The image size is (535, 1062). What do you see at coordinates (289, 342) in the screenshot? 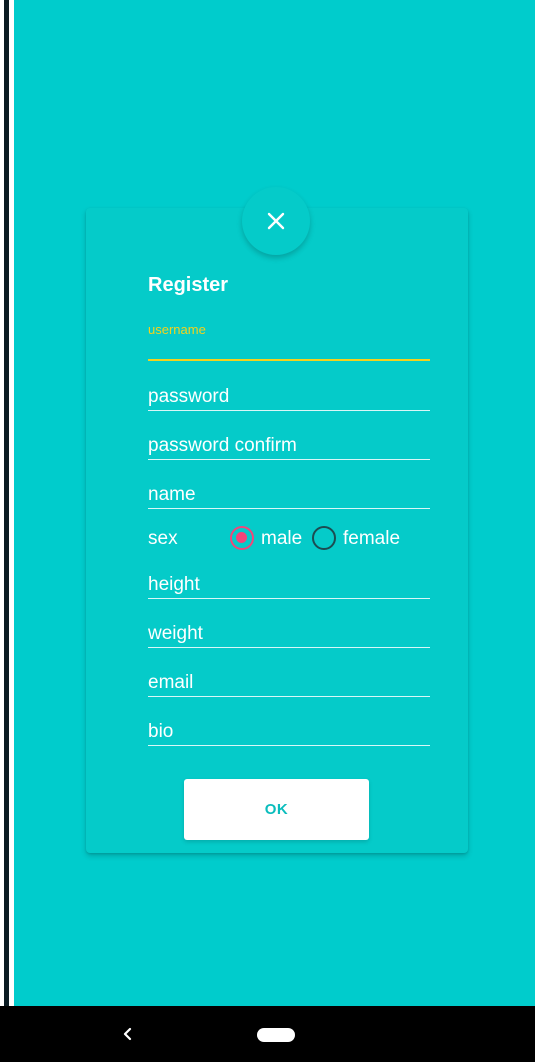
I see `username-field: username` at bounding box center [289, 342].